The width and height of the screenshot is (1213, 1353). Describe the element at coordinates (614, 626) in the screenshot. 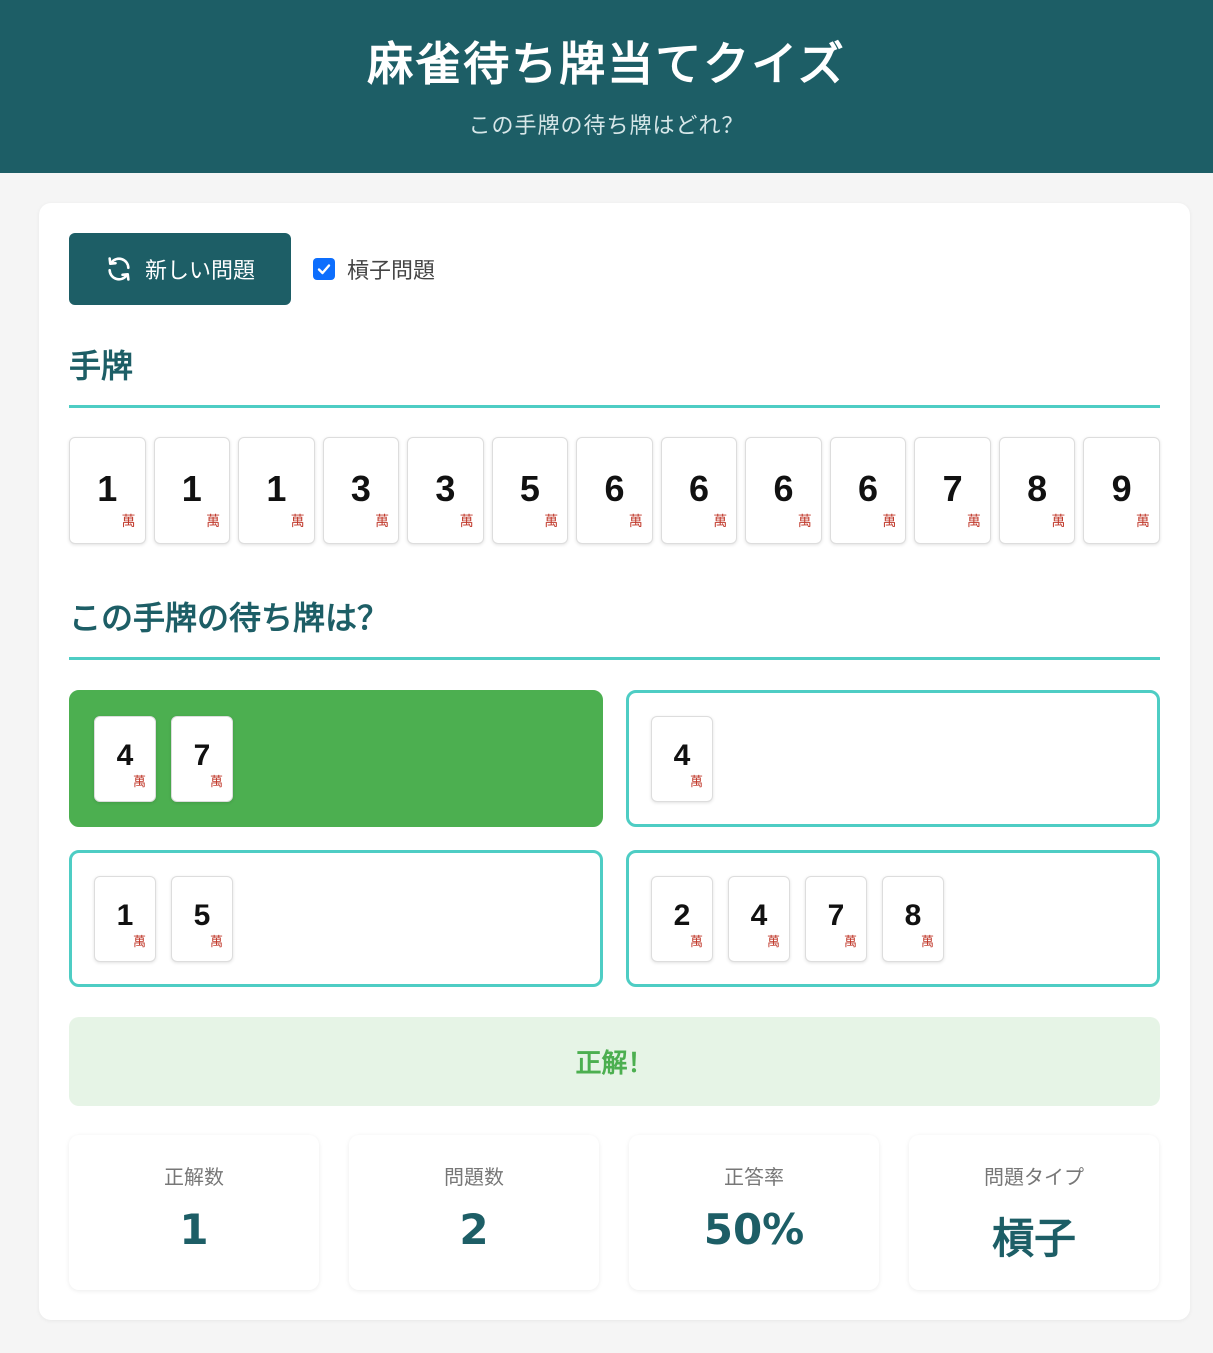

I see `question-title: この手牌の待ち牌は？` at that location.